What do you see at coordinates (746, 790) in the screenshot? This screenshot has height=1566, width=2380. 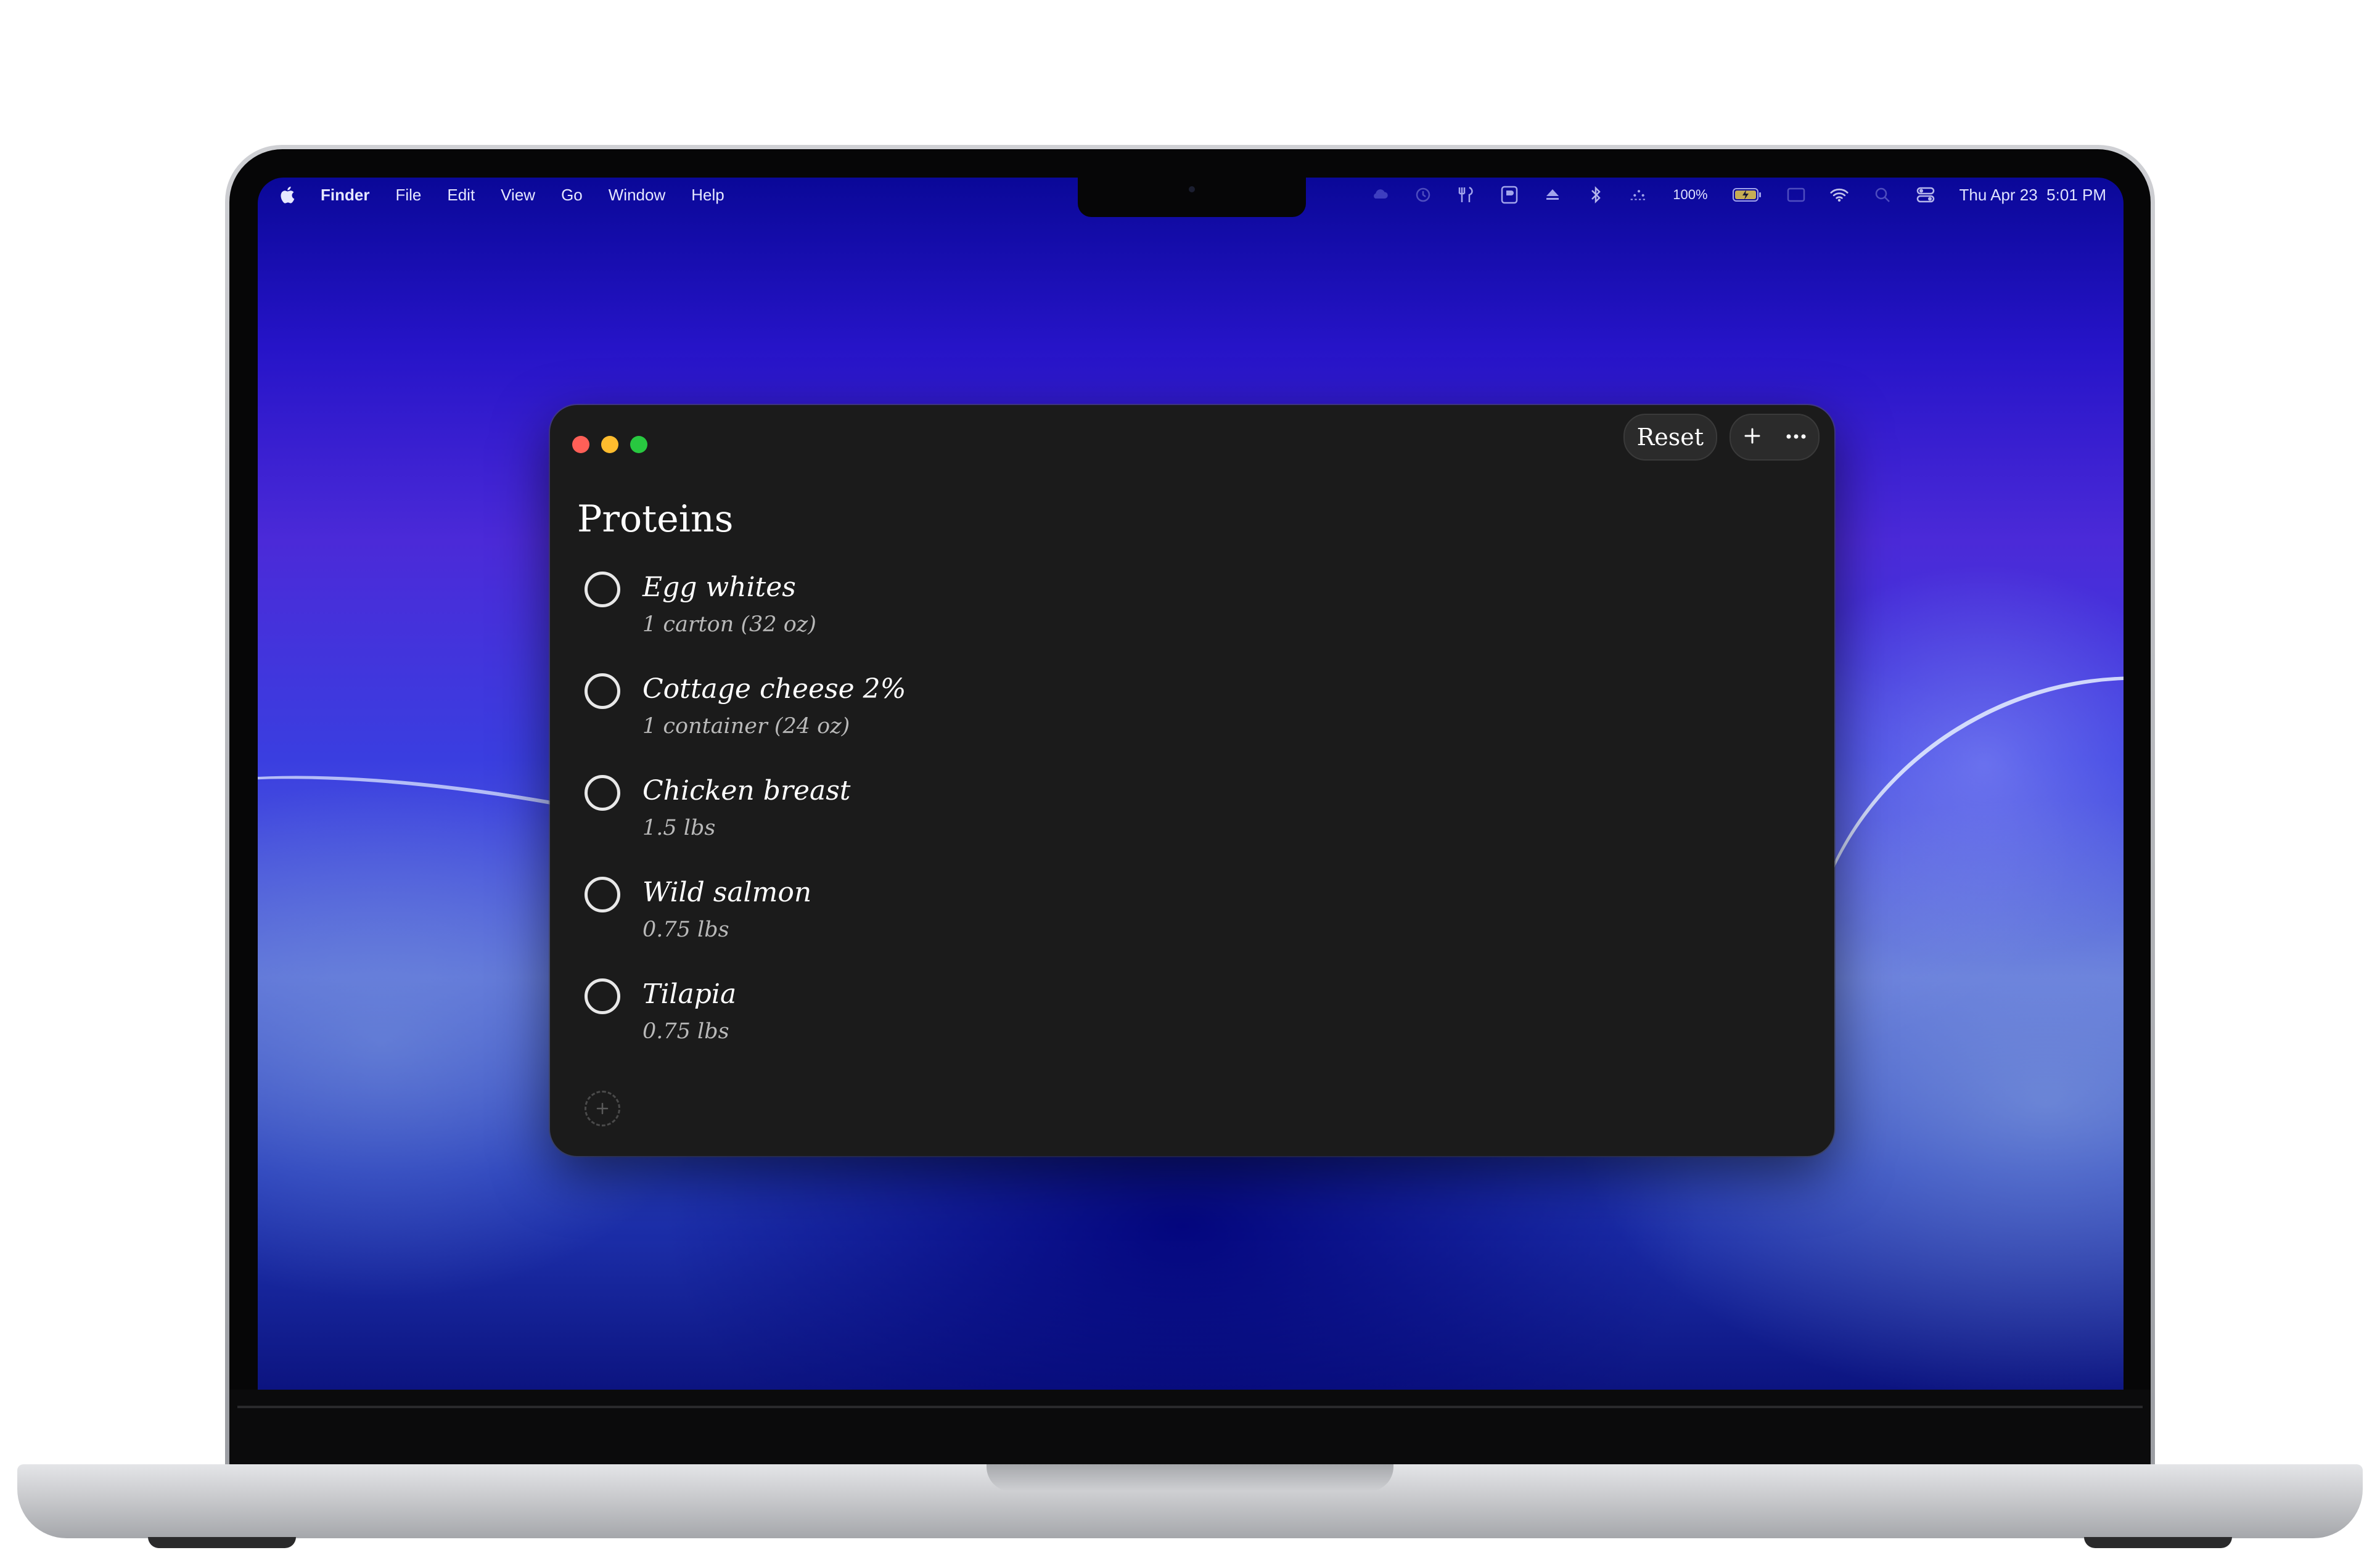 I see `item-name: Chicken breast` at bounding box center [746, 790].